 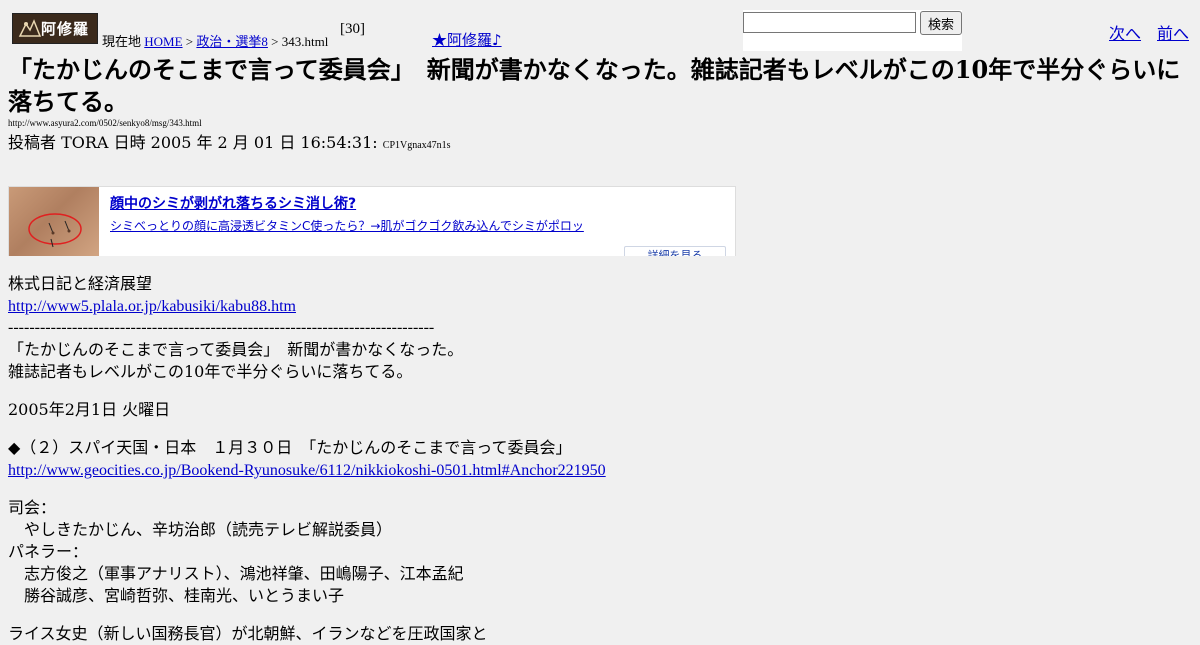 I want to click on body-date: 2005年2月1日 火曜日, so click(x=89, y=409).